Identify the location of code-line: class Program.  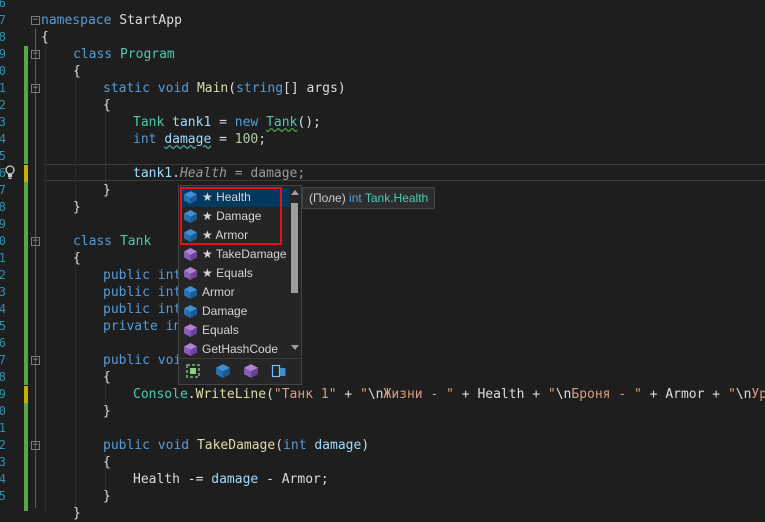
(124, 54).